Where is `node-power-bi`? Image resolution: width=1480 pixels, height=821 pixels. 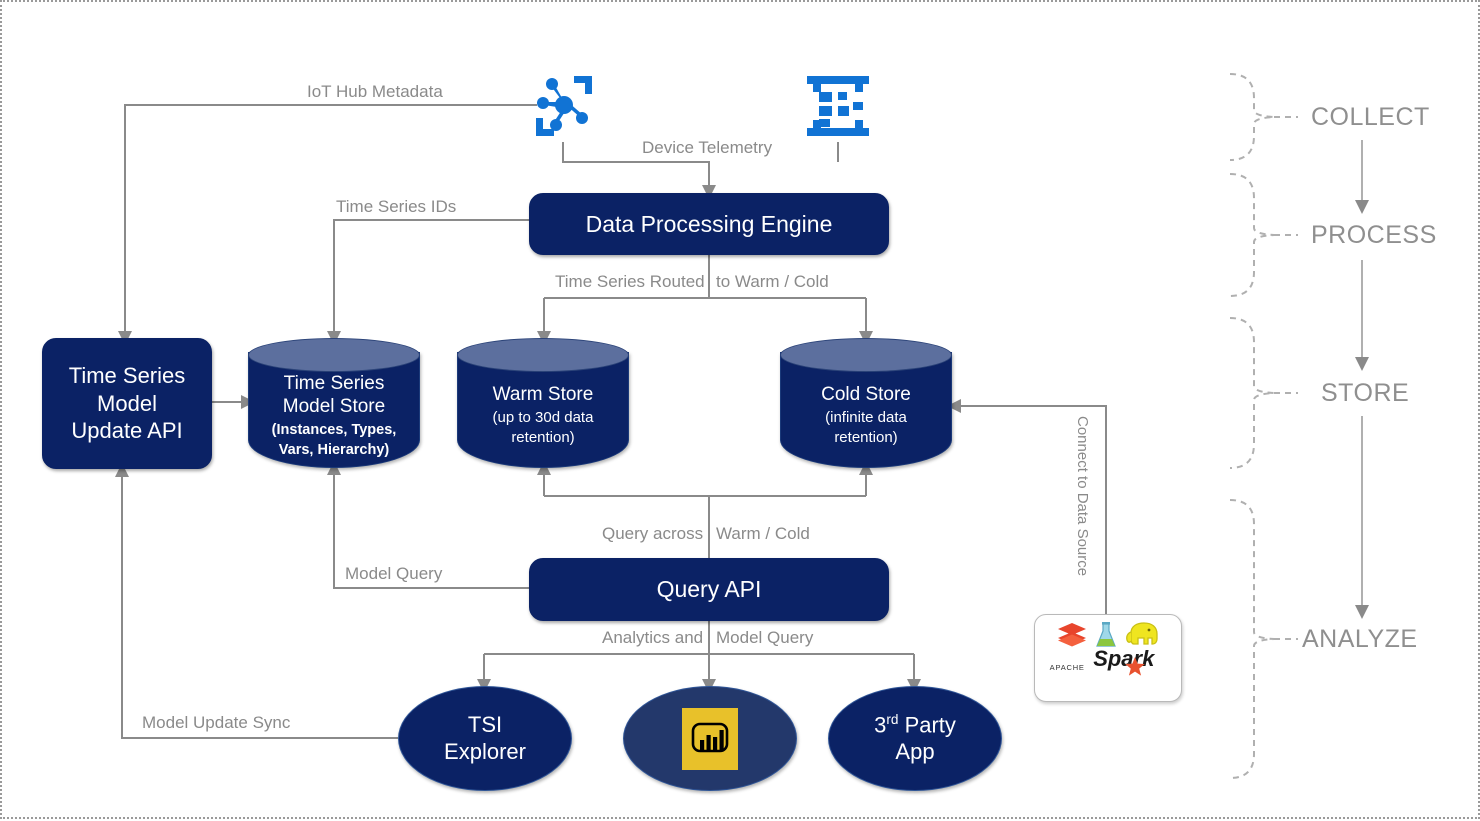
node-power-bi is located at coordinates (710, 738).